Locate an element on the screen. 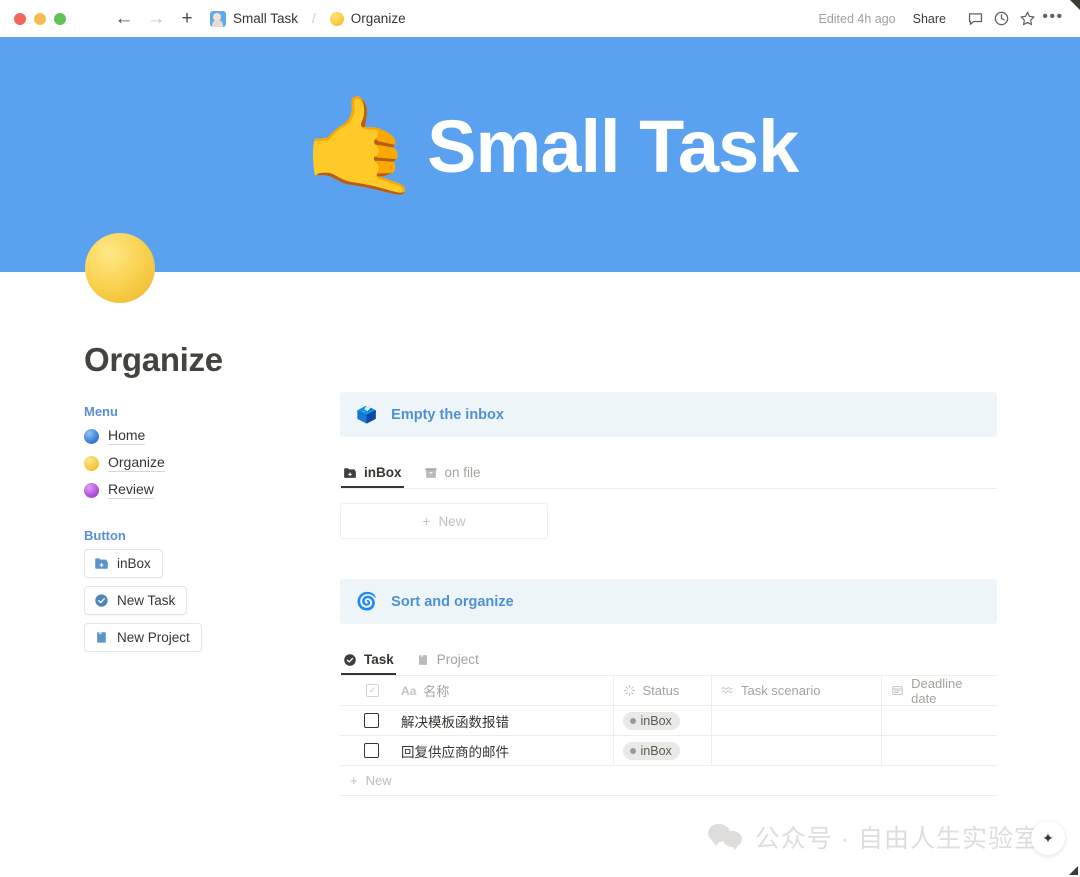 Image resolution: width=1080 pixels, height=877 pixels. breadcrumb-page: Organize is located at coordinates (378, 18).